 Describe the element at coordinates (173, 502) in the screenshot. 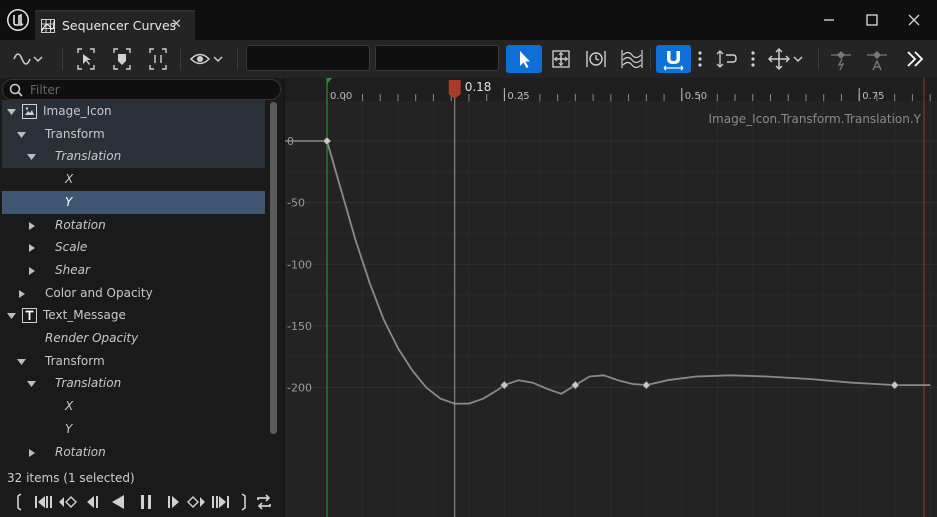

I see `next-frame-icon` at that location.